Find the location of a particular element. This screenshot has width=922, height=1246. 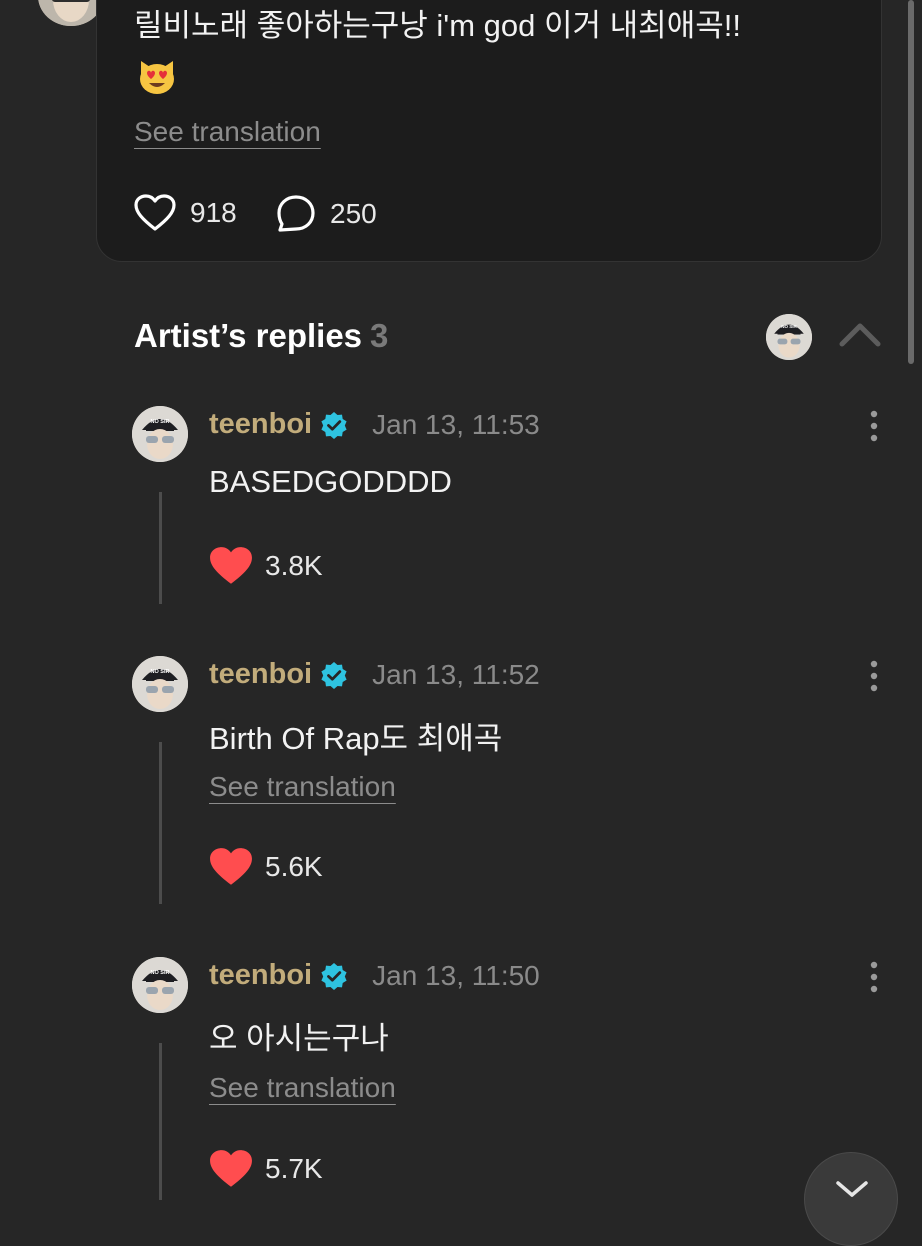

artist-replies-header: Artist’s replies 3 is located at coordinates (261, 336).